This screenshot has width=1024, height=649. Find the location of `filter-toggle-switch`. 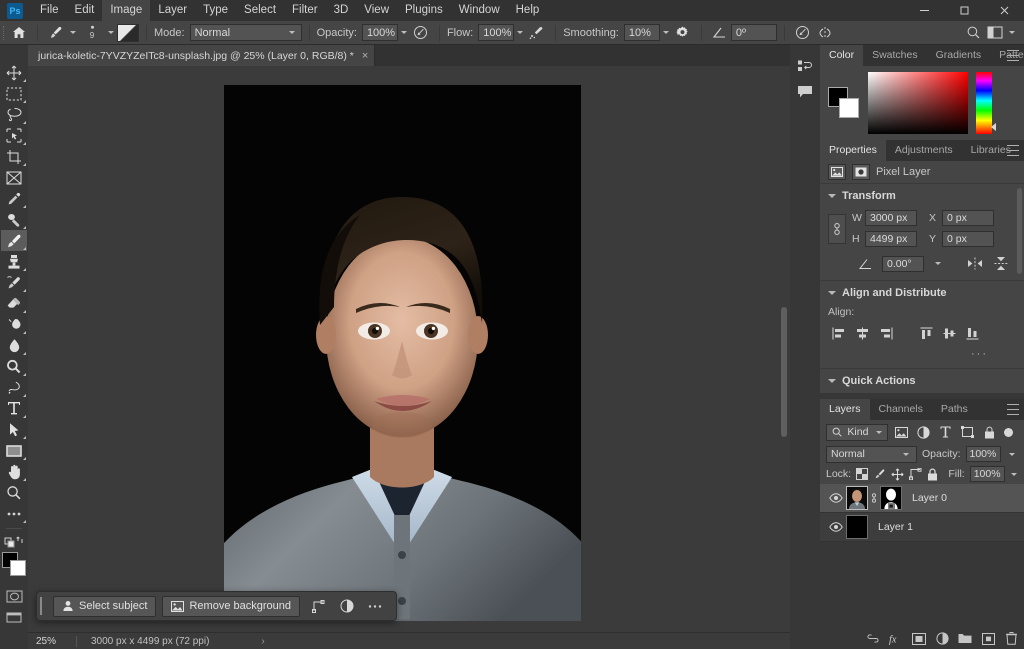

filter-toggle-switch is located at coordinates (1008, 432).